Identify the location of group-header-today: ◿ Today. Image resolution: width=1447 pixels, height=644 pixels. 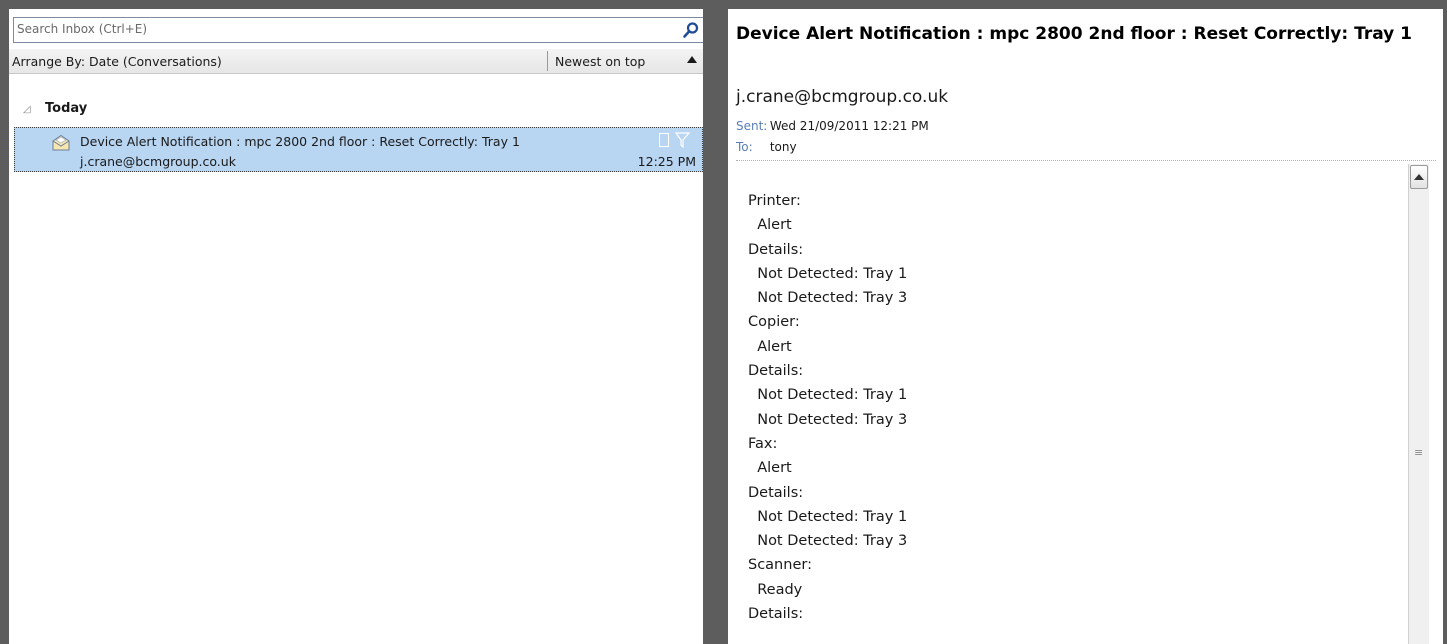
(55, 108).